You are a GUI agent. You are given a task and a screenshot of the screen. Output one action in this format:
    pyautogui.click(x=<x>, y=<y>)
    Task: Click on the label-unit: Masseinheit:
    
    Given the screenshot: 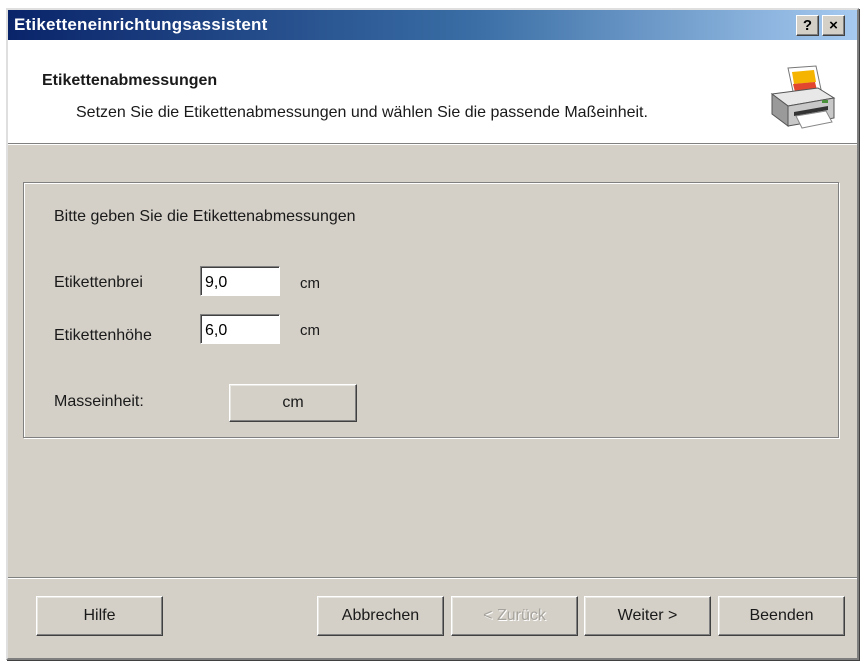 What is the action you would take?
    pyautogui.click(x=99, y=401)
    